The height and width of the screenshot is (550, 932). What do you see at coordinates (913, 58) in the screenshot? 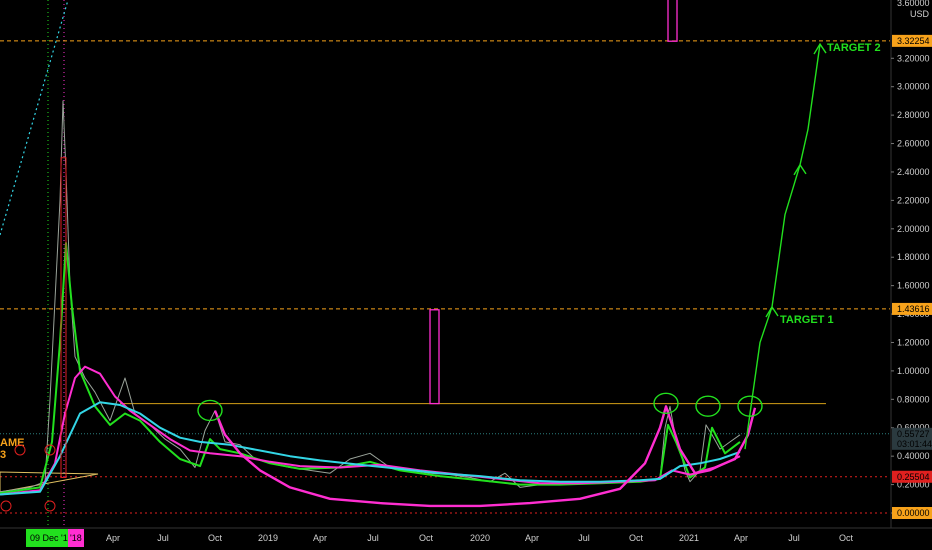
I see `y-tick-label: 3.20000` at bounding box center [913, 58].